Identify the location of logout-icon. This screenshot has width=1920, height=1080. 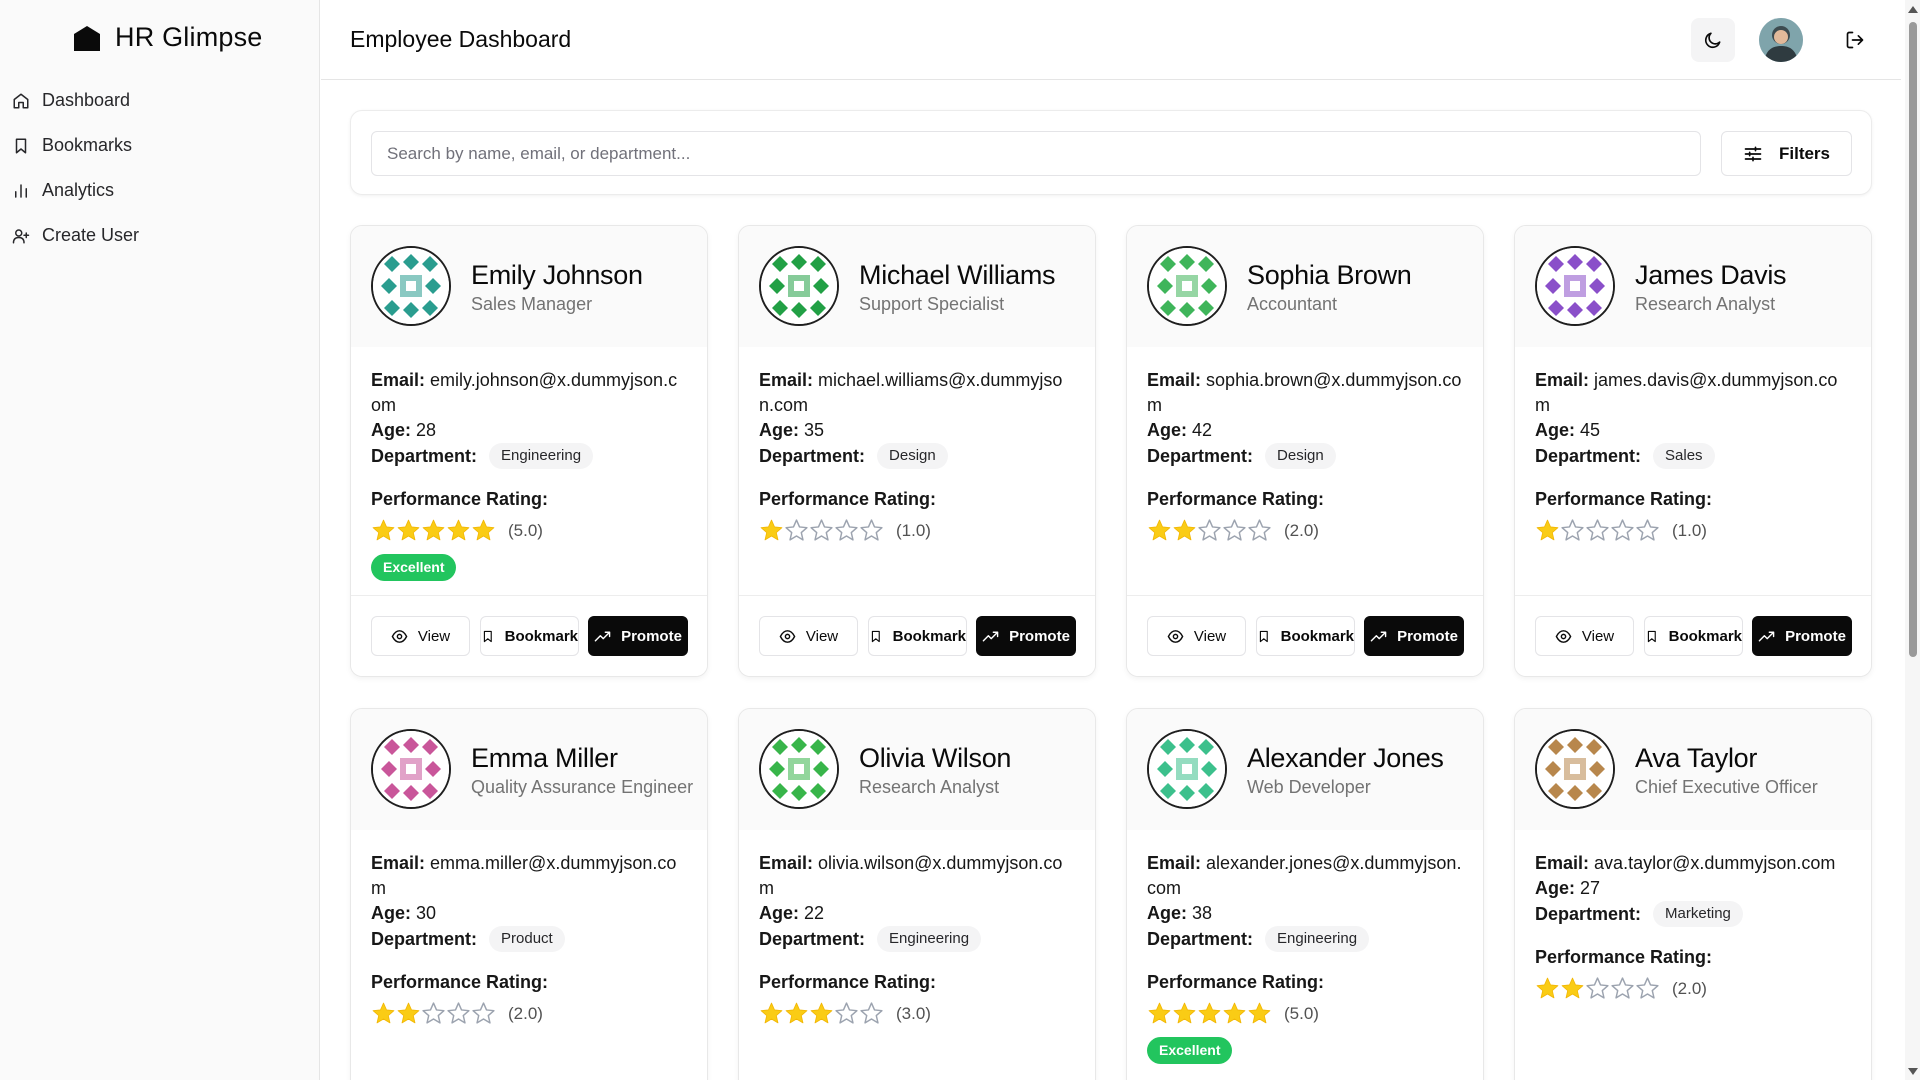
(1855, 40).